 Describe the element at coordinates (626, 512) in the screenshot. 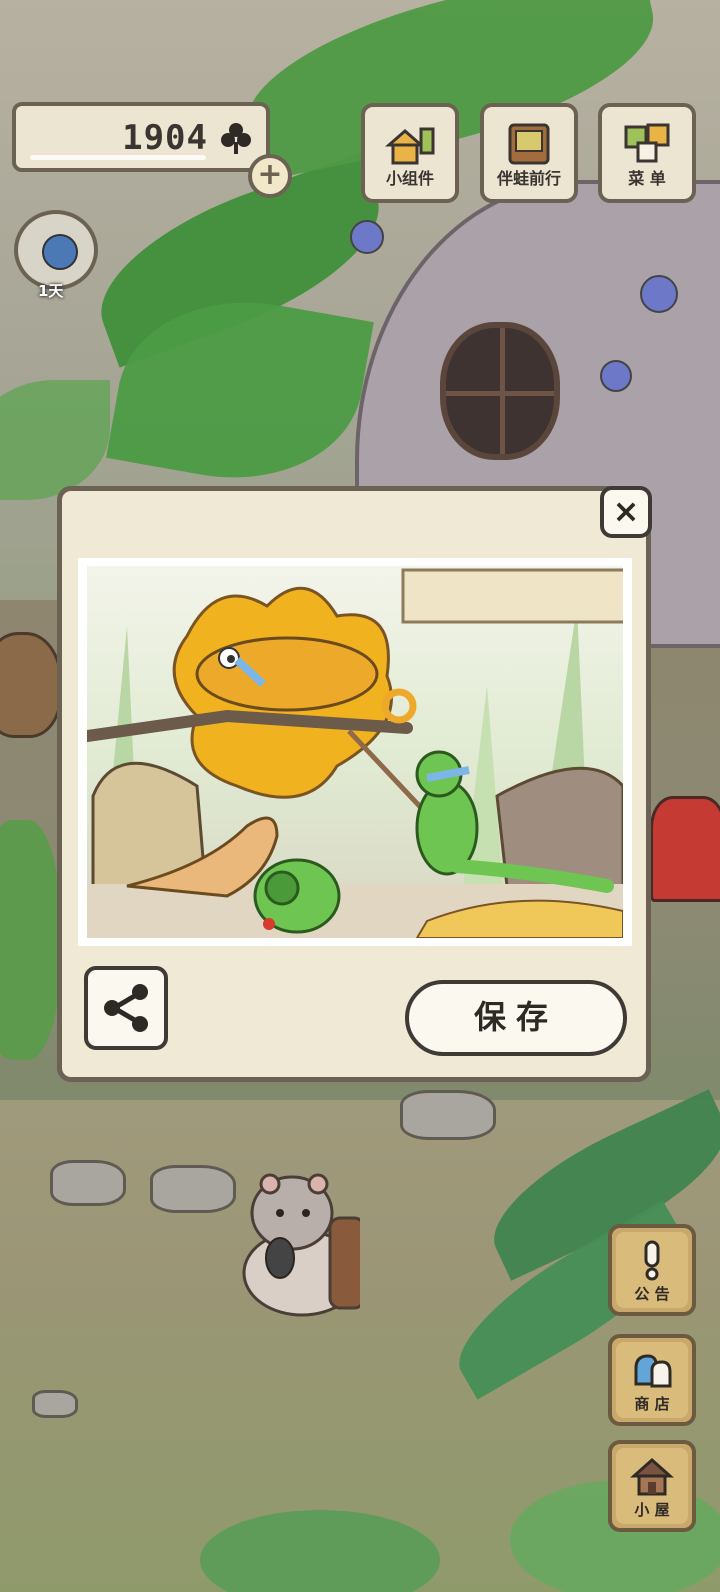

I see `close-button: ×` at that location.